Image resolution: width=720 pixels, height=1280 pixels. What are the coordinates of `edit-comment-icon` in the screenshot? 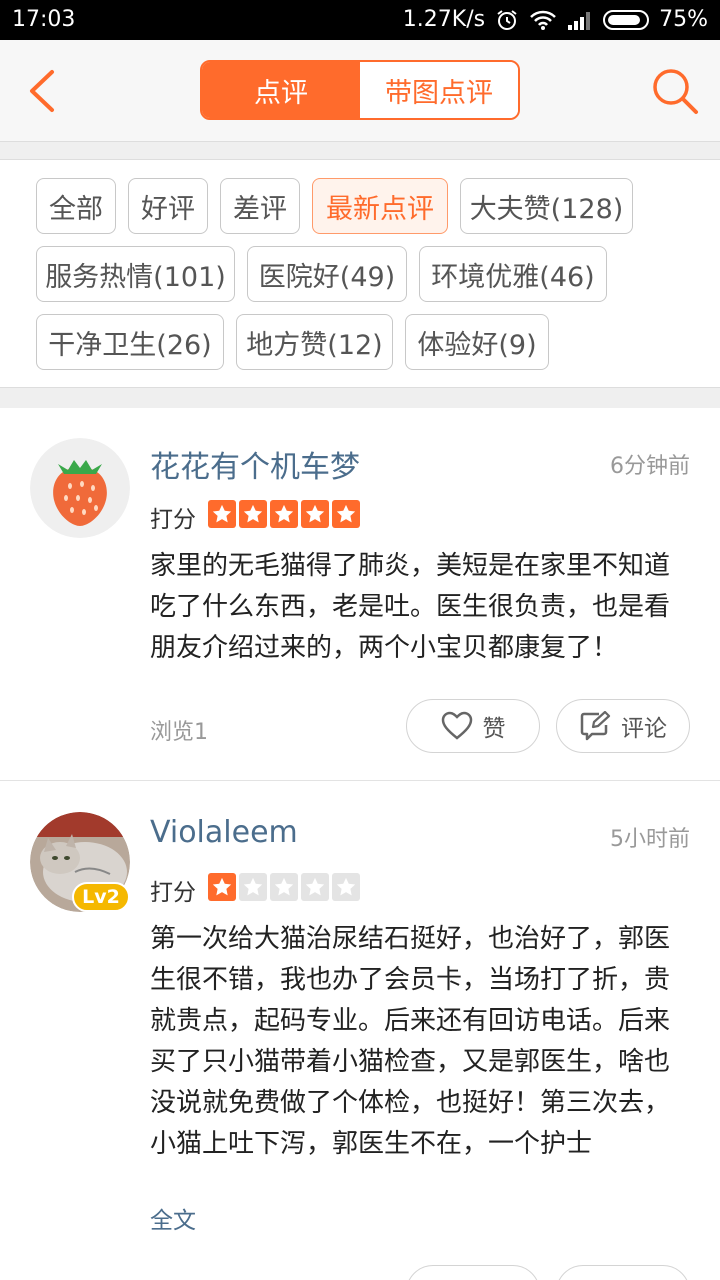 It's located at (595, 726).